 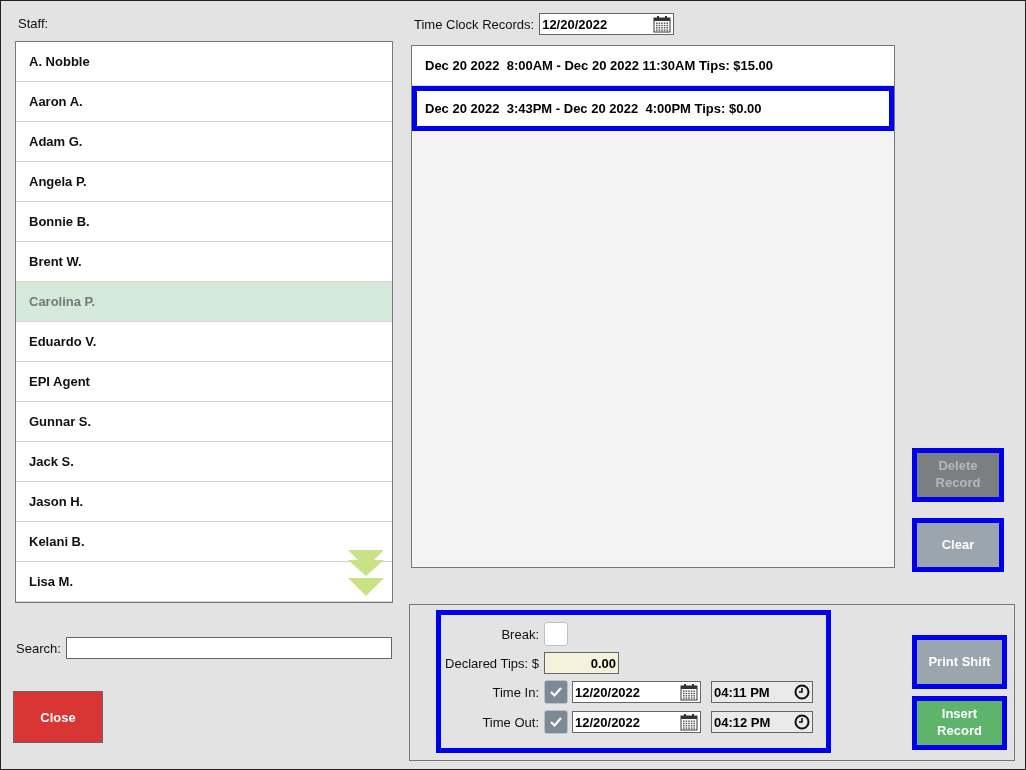 What do you see at coordinates (515, 692) in the screenshot?
I see `time-label: Time In:` at bounding box center [515, 692].